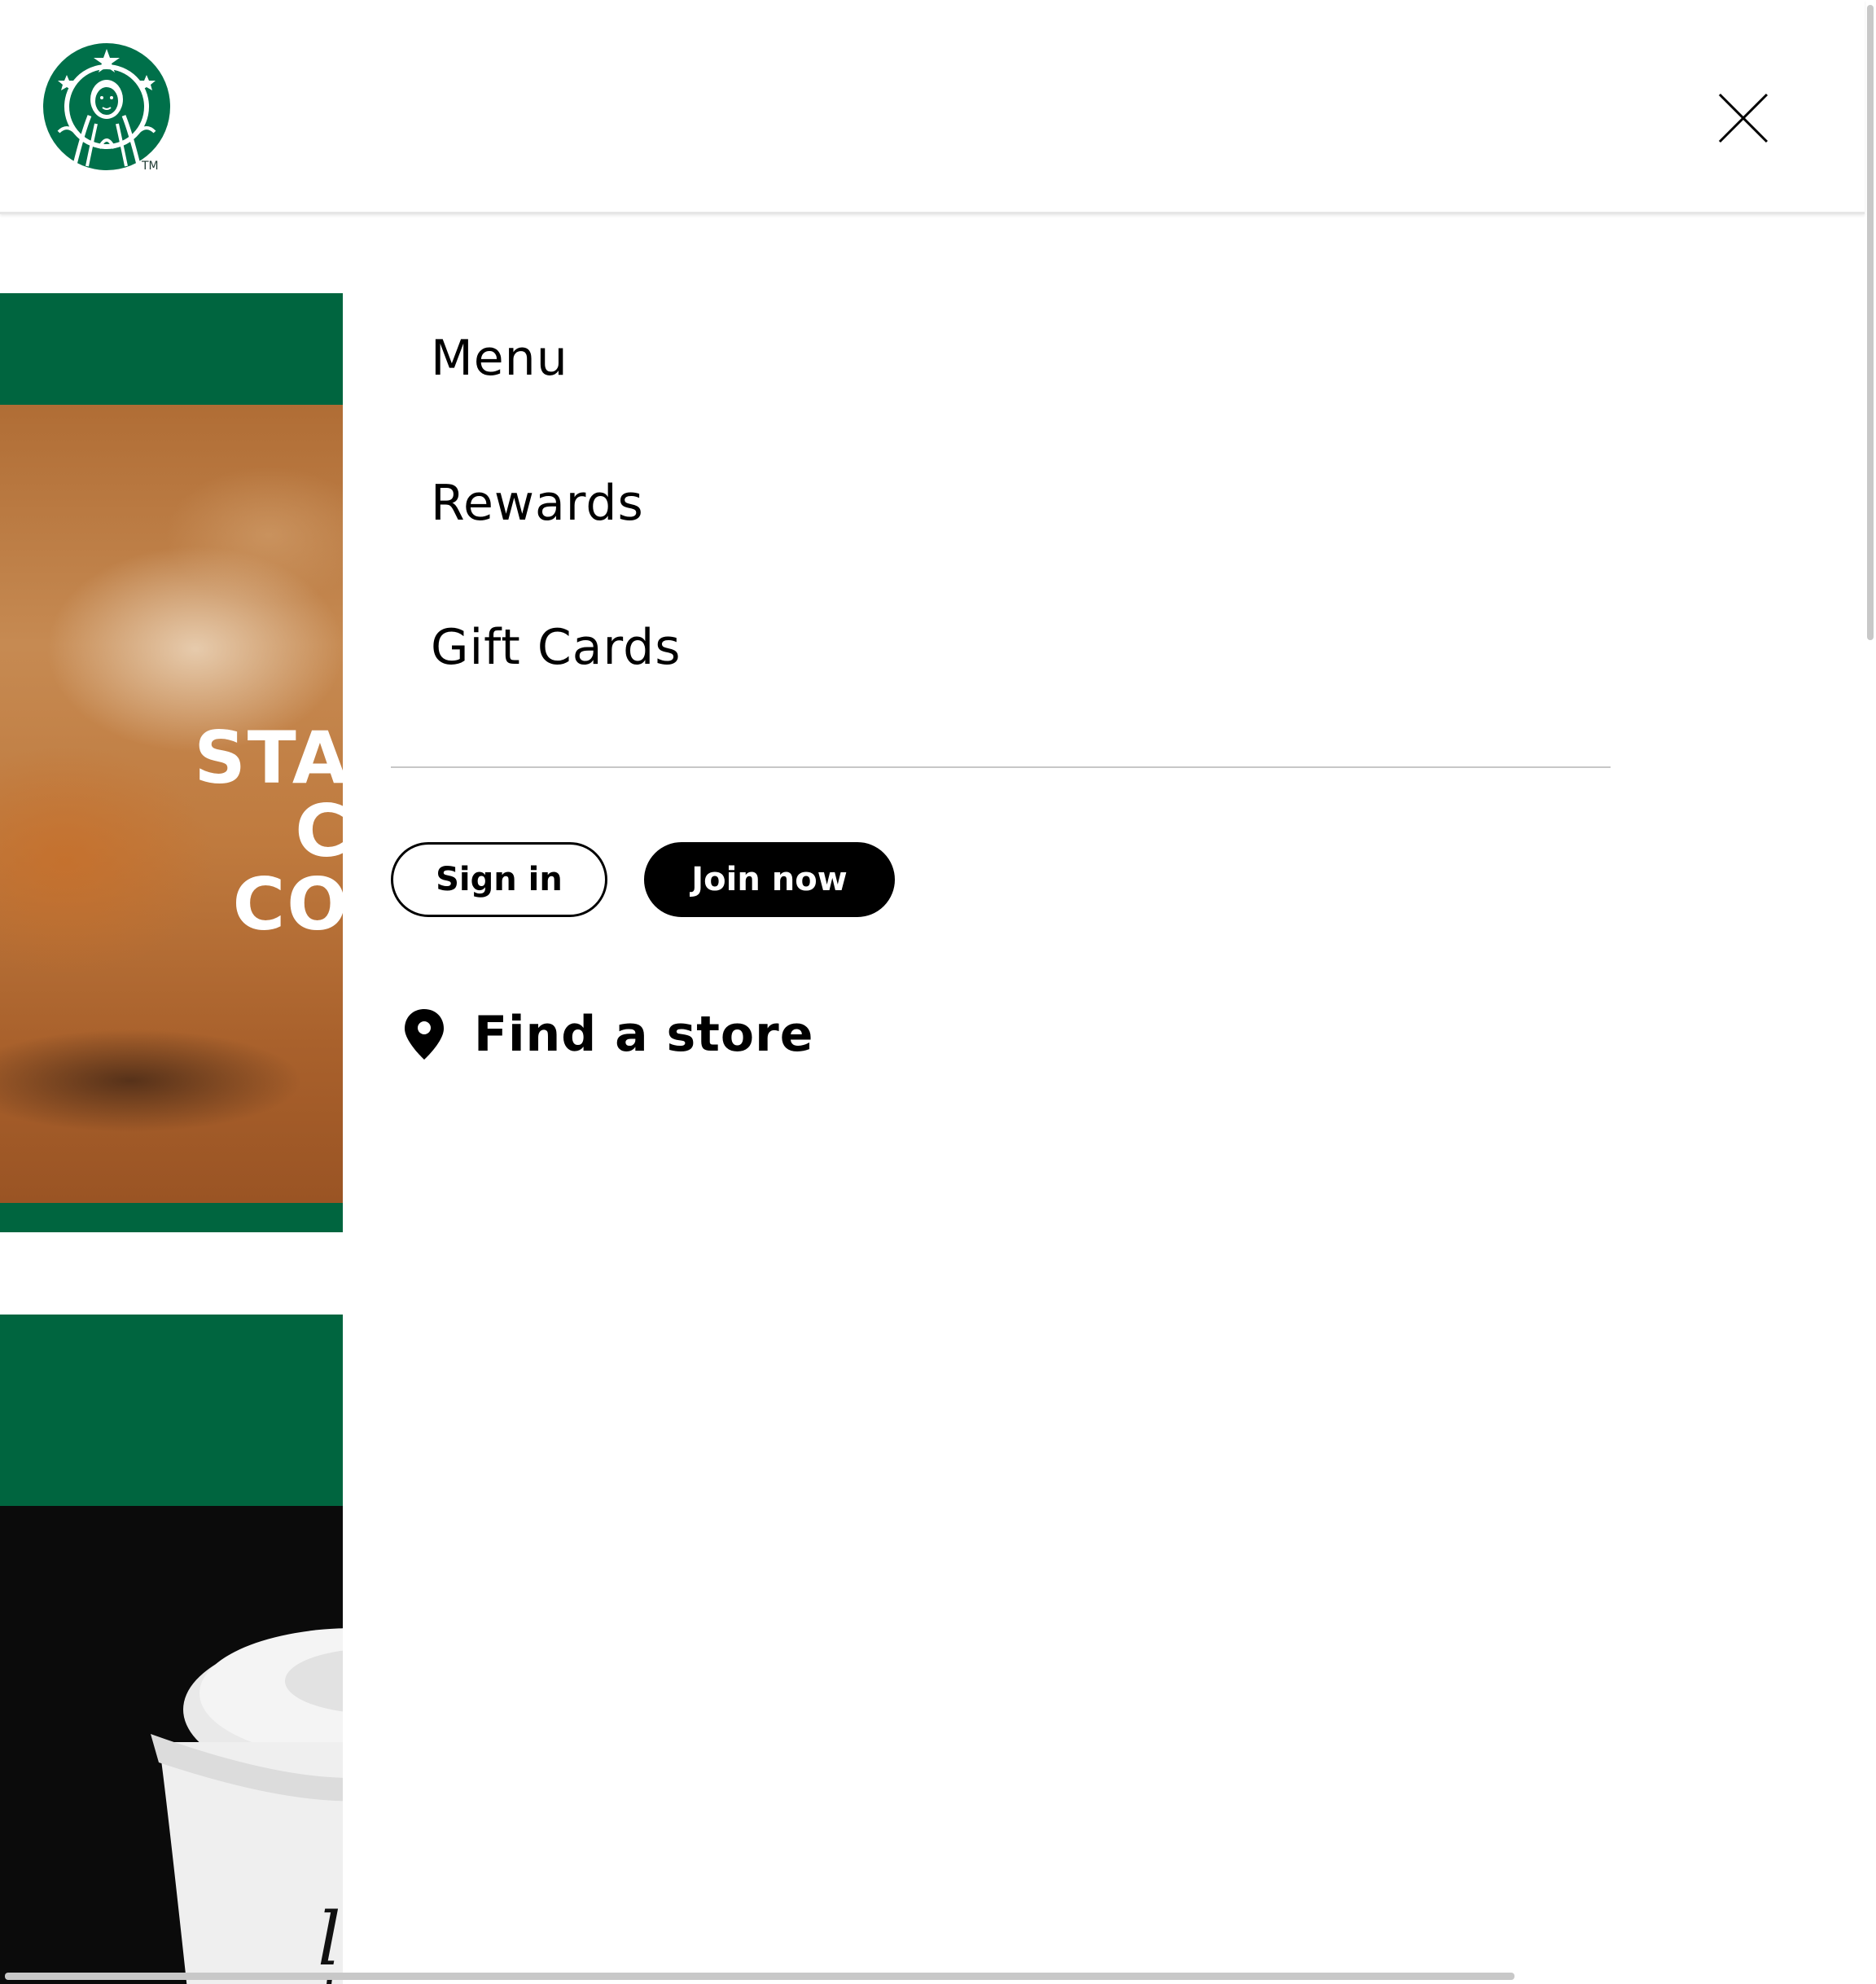 This screenshot has width=1876, height=1984. Describe the element at coordinates (107, 106) in the screenshot. I see `starbucks-logo-icon` at that location.